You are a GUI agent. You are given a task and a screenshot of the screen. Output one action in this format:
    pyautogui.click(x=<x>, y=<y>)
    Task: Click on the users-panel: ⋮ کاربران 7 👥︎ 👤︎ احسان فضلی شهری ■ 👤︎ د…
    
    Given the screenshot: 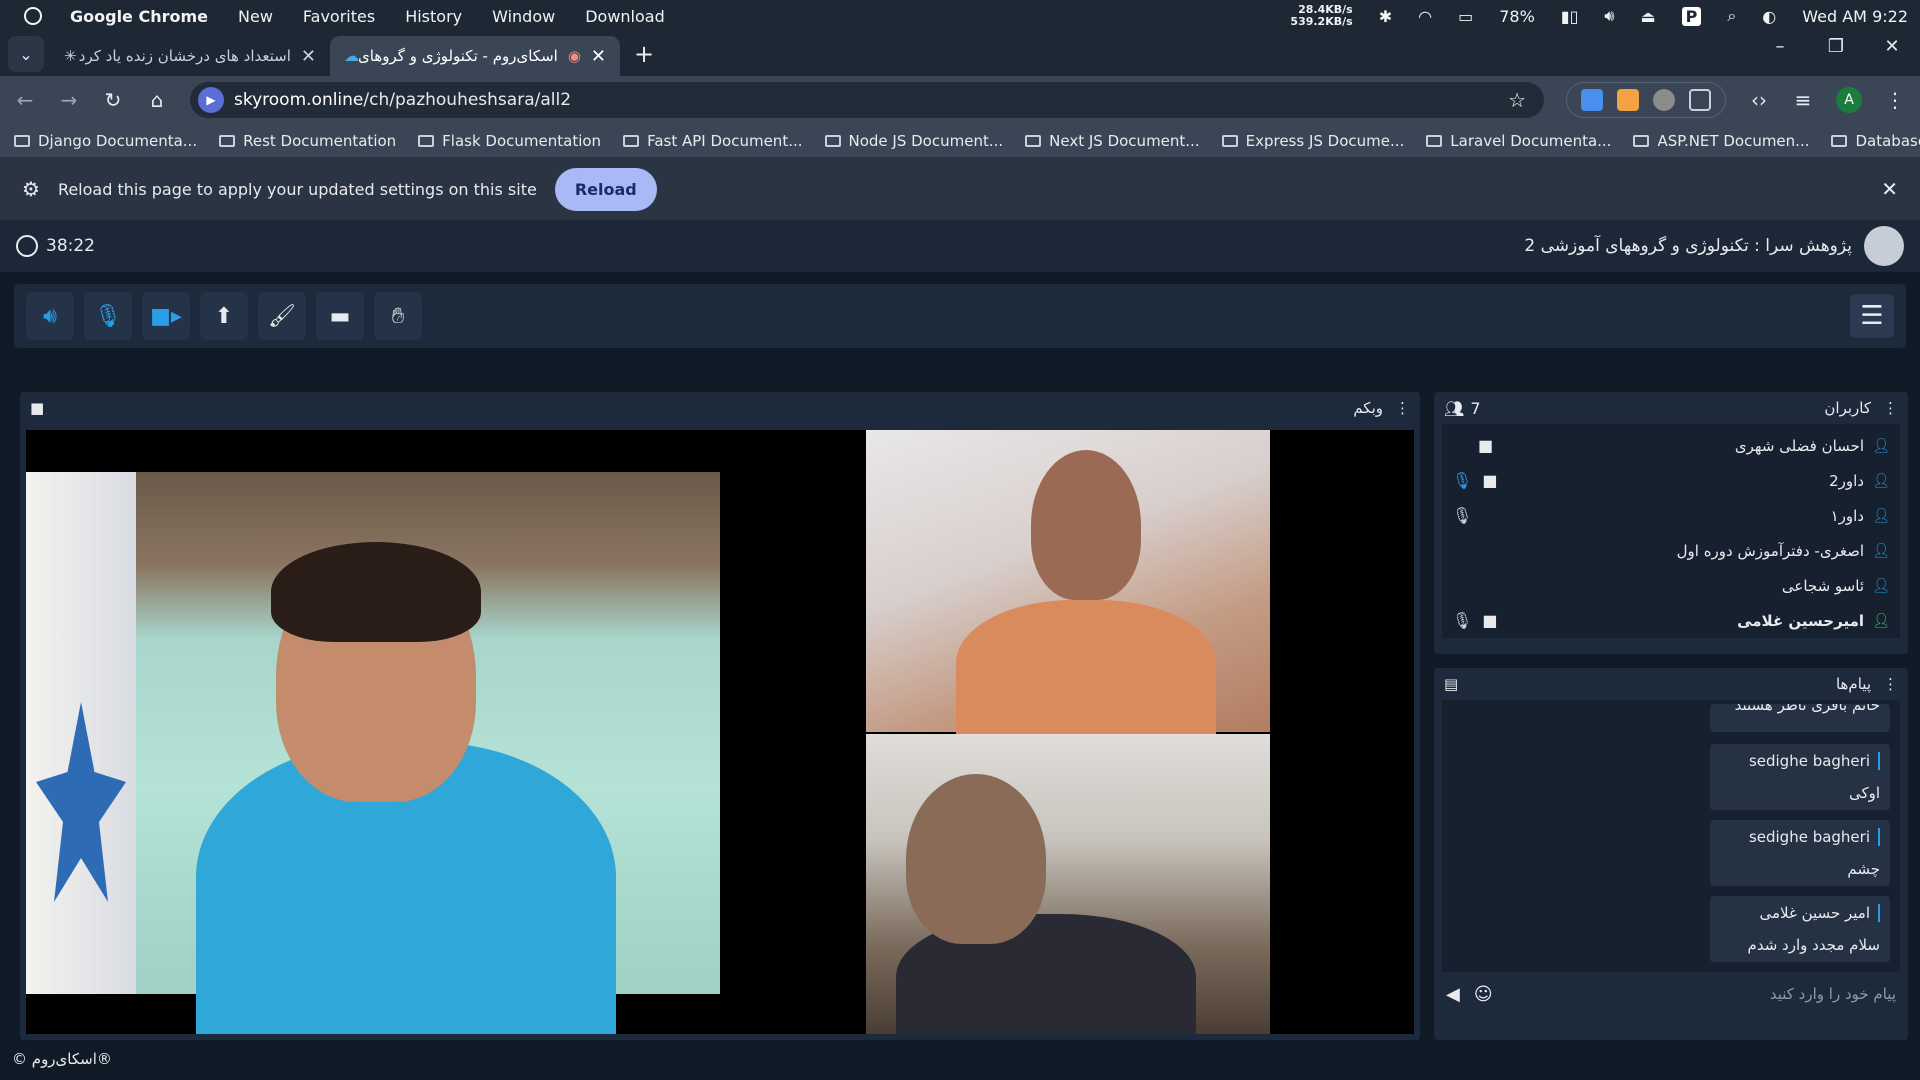 What is the action you would take?
    pyautogui.click(x=1671, y=523)
    